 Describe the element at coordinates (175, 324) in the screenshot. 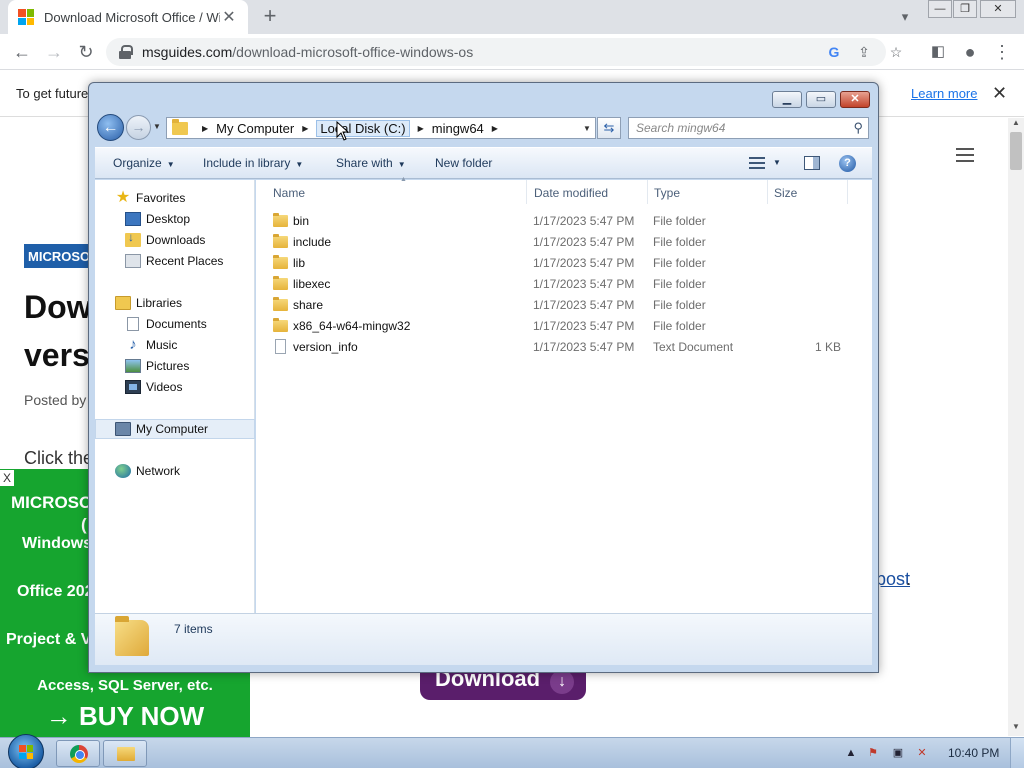

I see `nav-documents: Documents` at that location.